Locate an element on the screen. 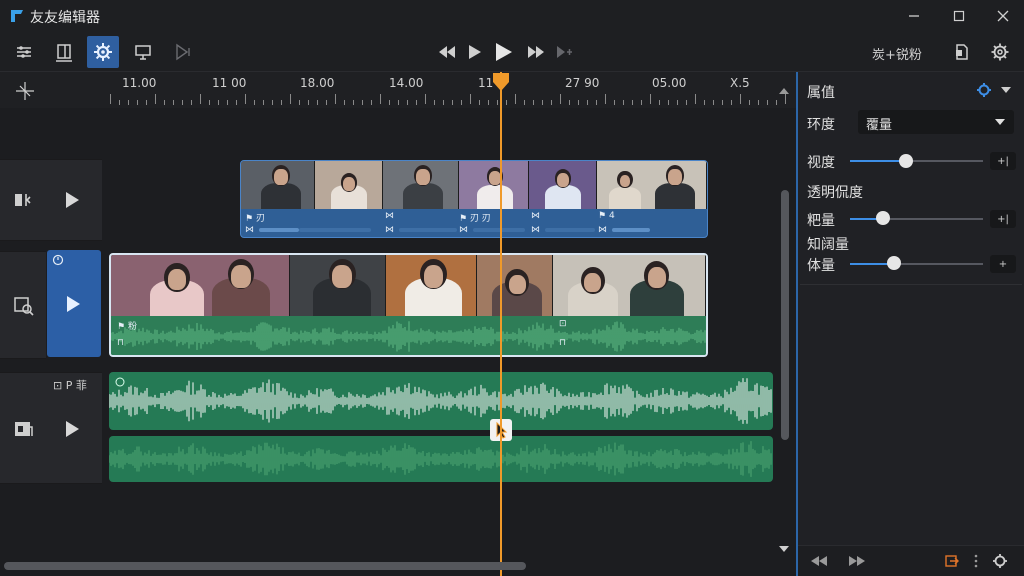 This screenshot has width=1024, height=576. layout-button is located at coordinates (64, 52).